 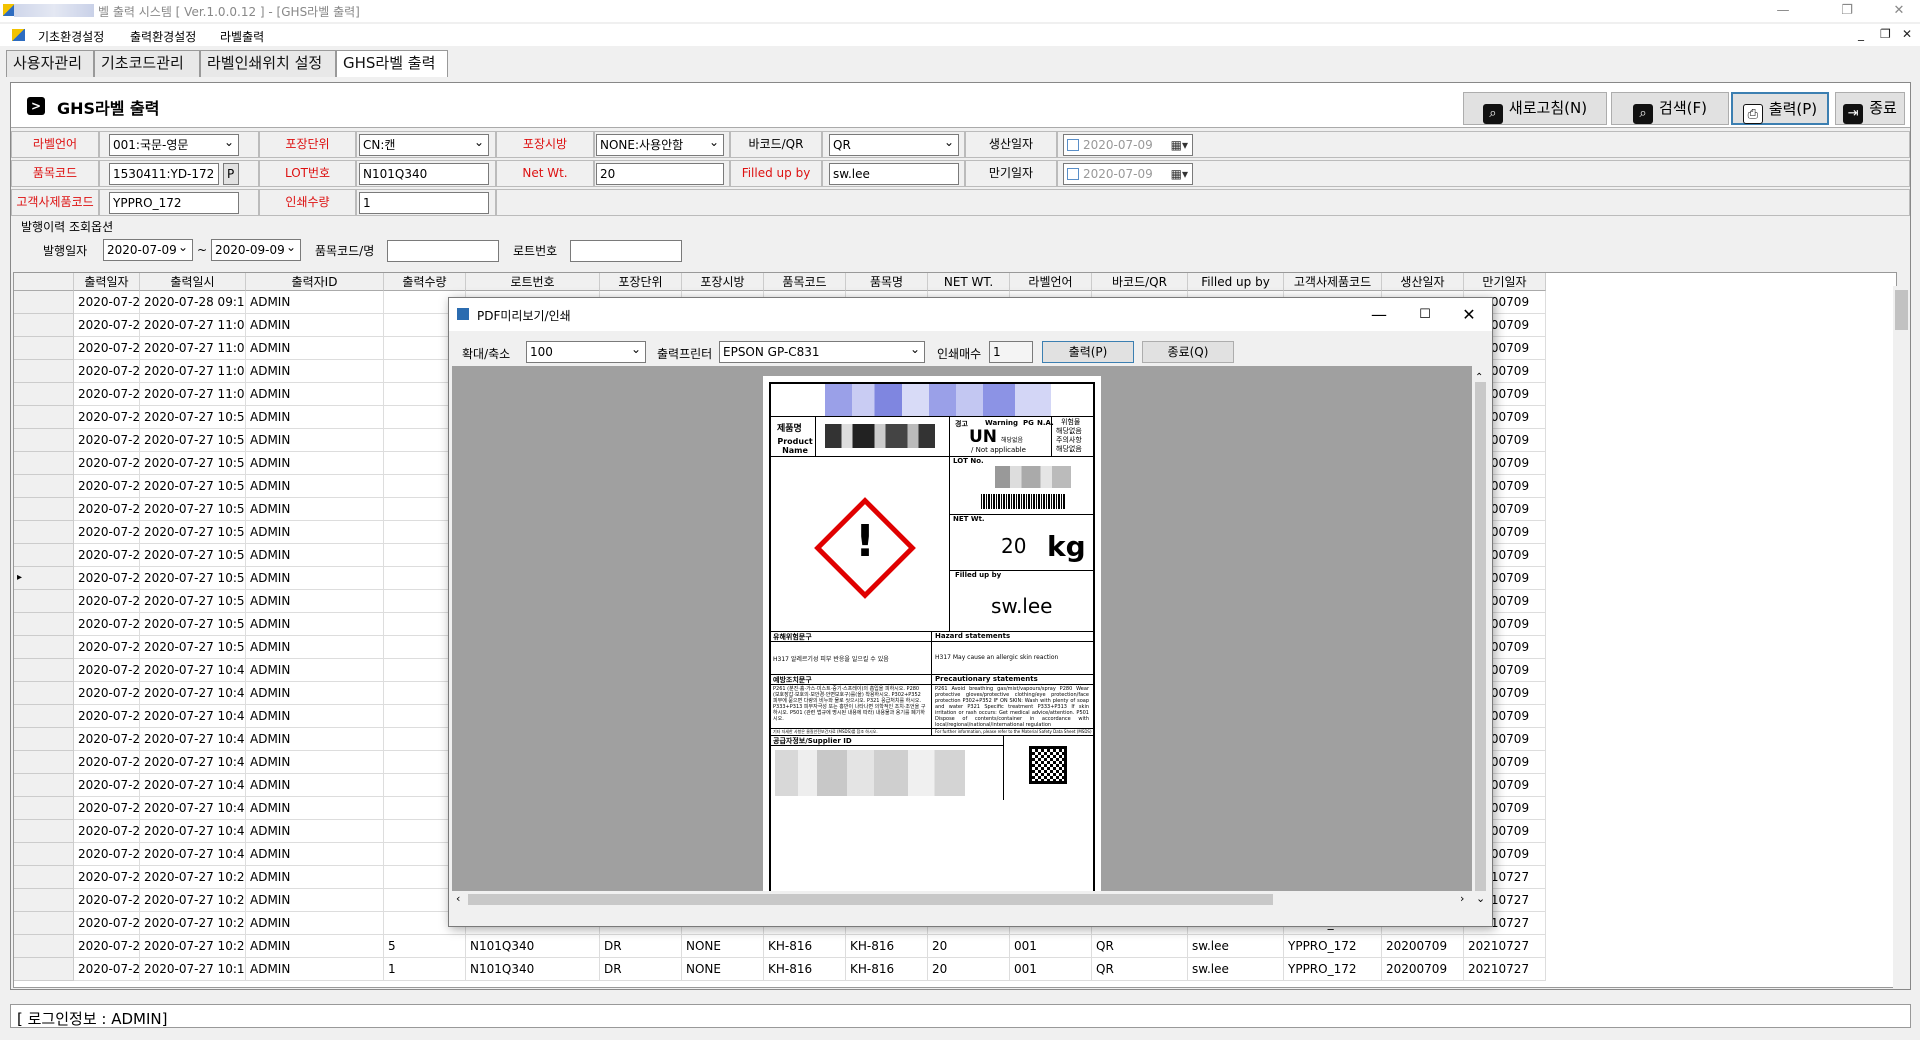 I want to click on zoom-select: 100, so click(x=586, y=352).